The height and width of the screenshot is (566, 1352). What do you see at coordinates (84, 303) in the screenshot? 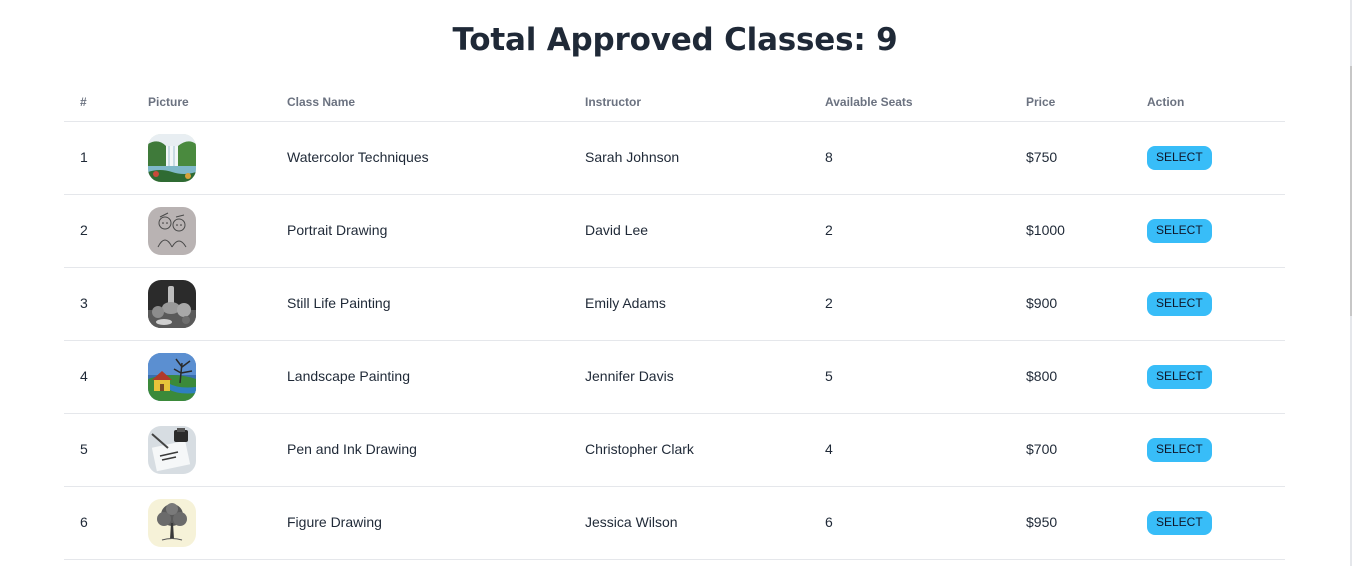
I see `row-number: 3` at bounding box center [84, 303].